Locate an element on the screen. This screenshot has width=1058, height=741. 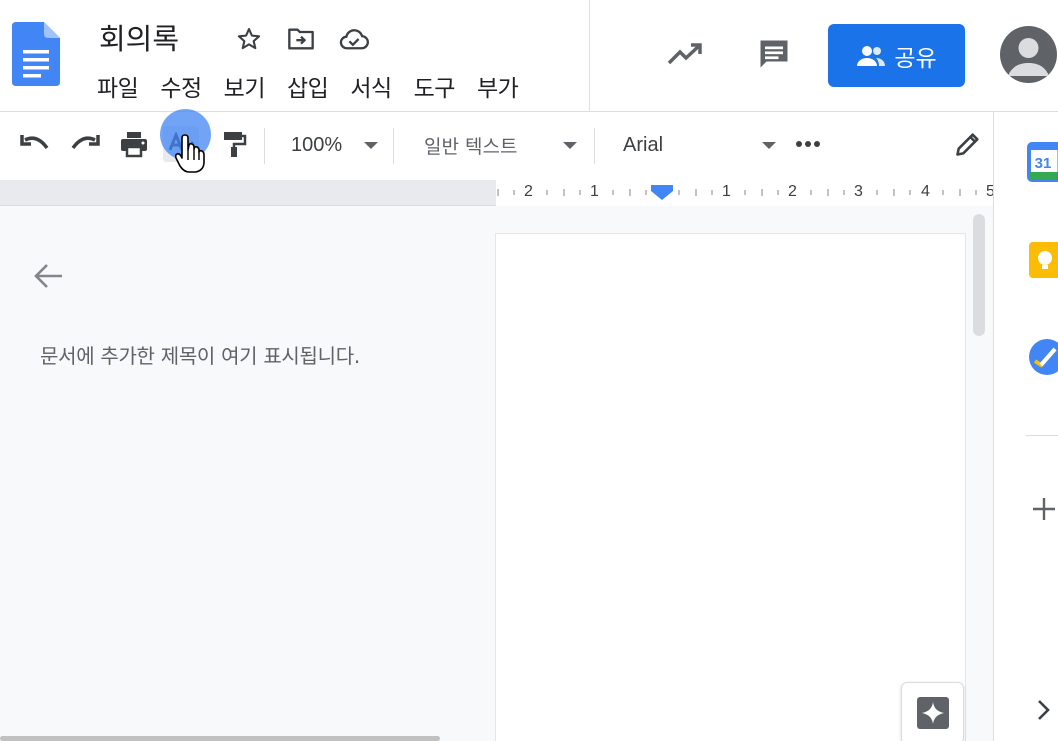
comment-icon is located at coordinates (774, 54).